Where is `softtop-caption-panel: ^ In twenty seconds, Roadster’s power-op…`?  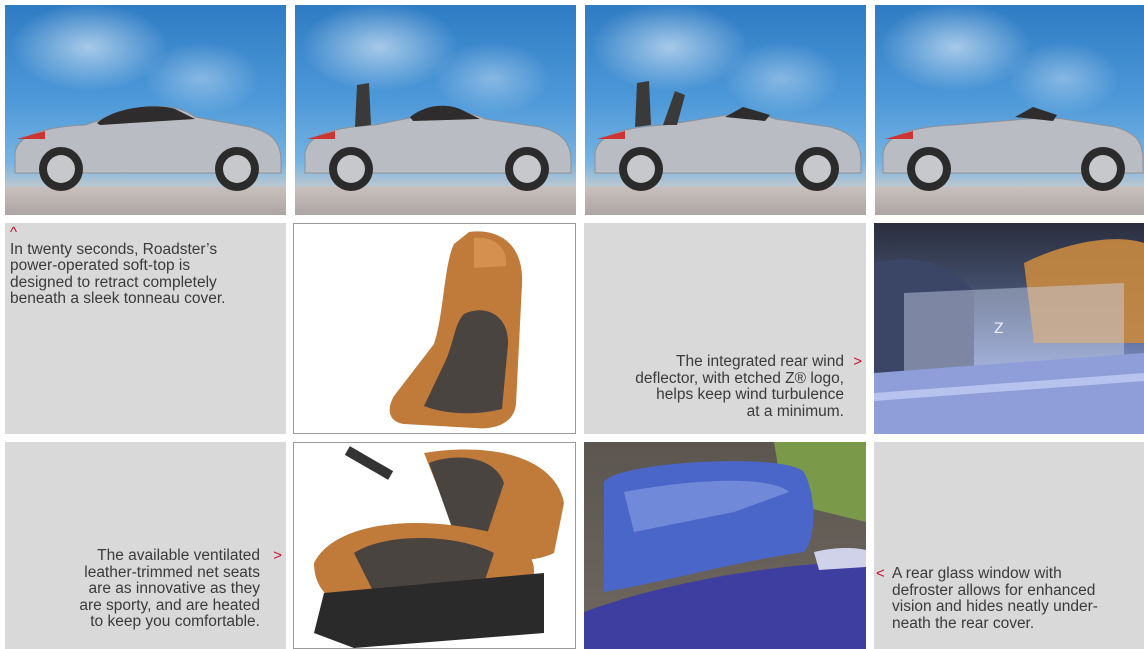 softtop-caption-panel: ^ In twenty seconds, Roadster’s power-op… is located at coordinates (145, 328).